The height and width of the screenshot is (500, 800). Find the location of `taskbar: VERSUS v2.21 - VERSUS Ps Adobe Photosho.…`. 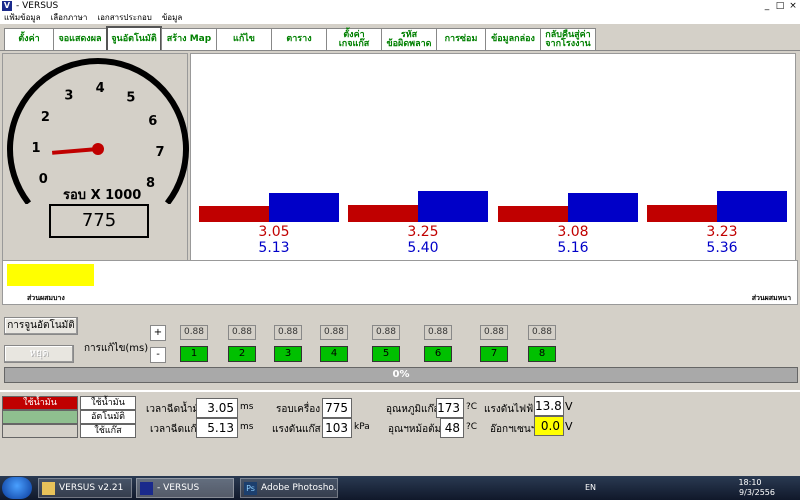

taskbar: VERSUS v2.21 - VERSUS Ps Adobe Photosho.… is located at coordinates (400, 488).